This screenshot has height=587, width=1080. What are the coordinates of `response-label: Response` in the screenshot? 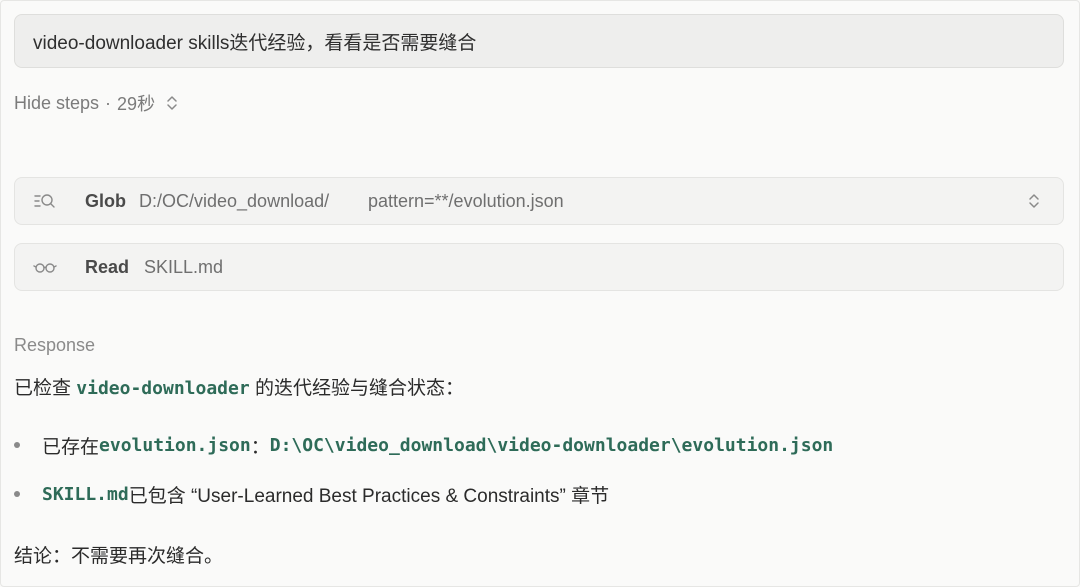 It's located at (55, 345).